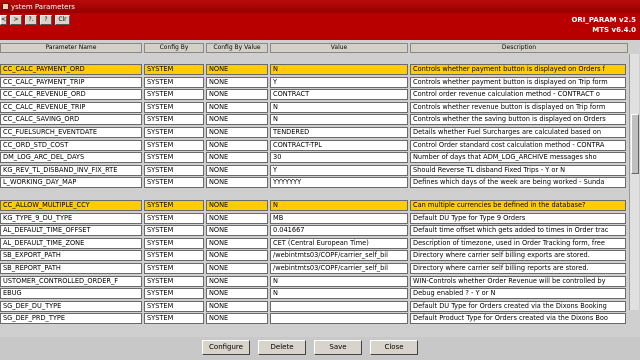 The image size is (640, 360). Describe the element at coordinates (46, 20) in the screenshot. I see `toolbar-help-button: ?` at that location.